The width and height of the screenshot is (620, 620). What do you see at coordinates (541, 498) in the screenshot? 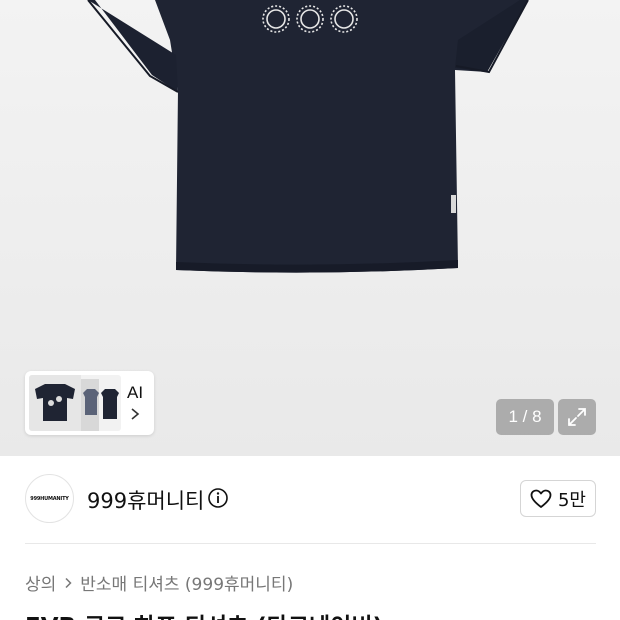
I see `heart-icon` at bounding box center [541, 498].